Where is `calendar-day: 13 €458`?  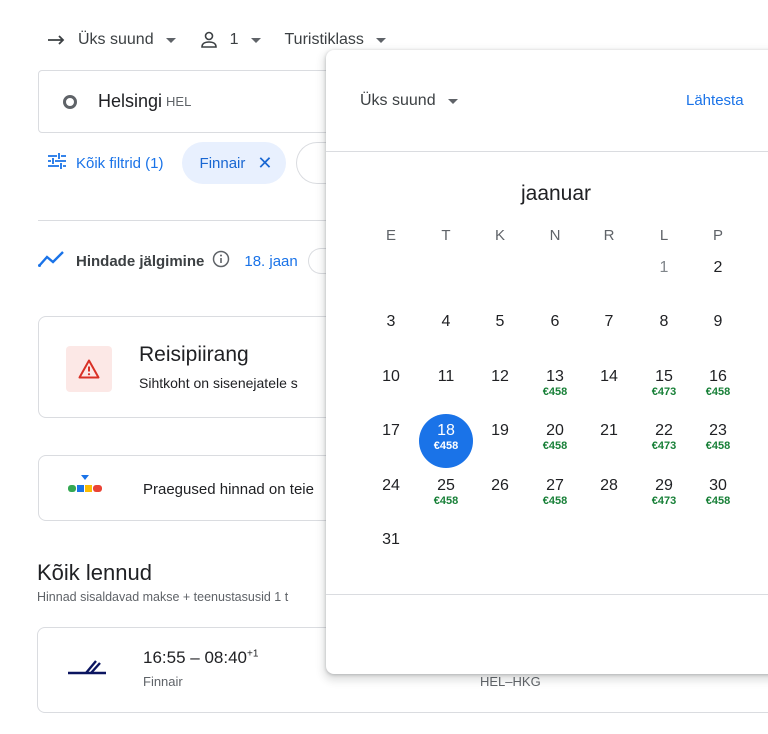 calendar-day: 13 €458 is located at coordinates (555, 387).